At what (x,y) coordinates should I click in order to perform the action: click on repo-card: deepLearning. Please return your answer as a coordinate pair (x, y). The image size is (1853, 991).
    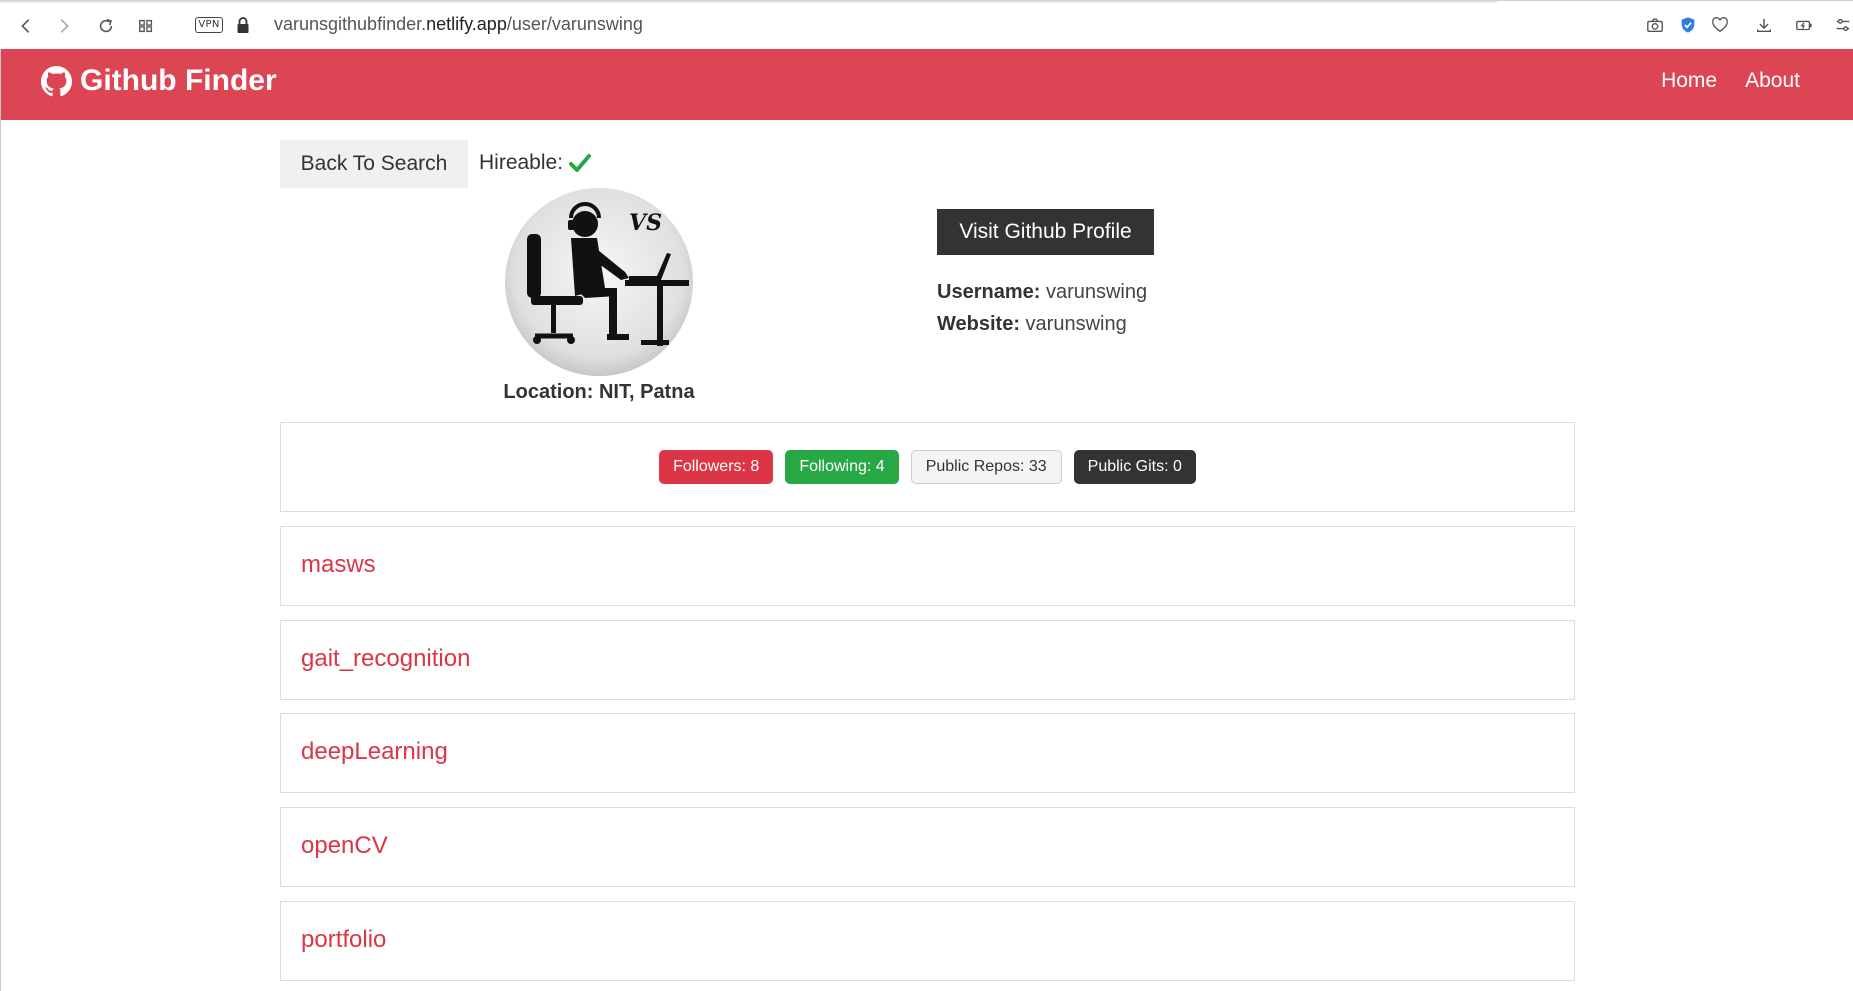
    Looking at the image, I should click on (927, 753).